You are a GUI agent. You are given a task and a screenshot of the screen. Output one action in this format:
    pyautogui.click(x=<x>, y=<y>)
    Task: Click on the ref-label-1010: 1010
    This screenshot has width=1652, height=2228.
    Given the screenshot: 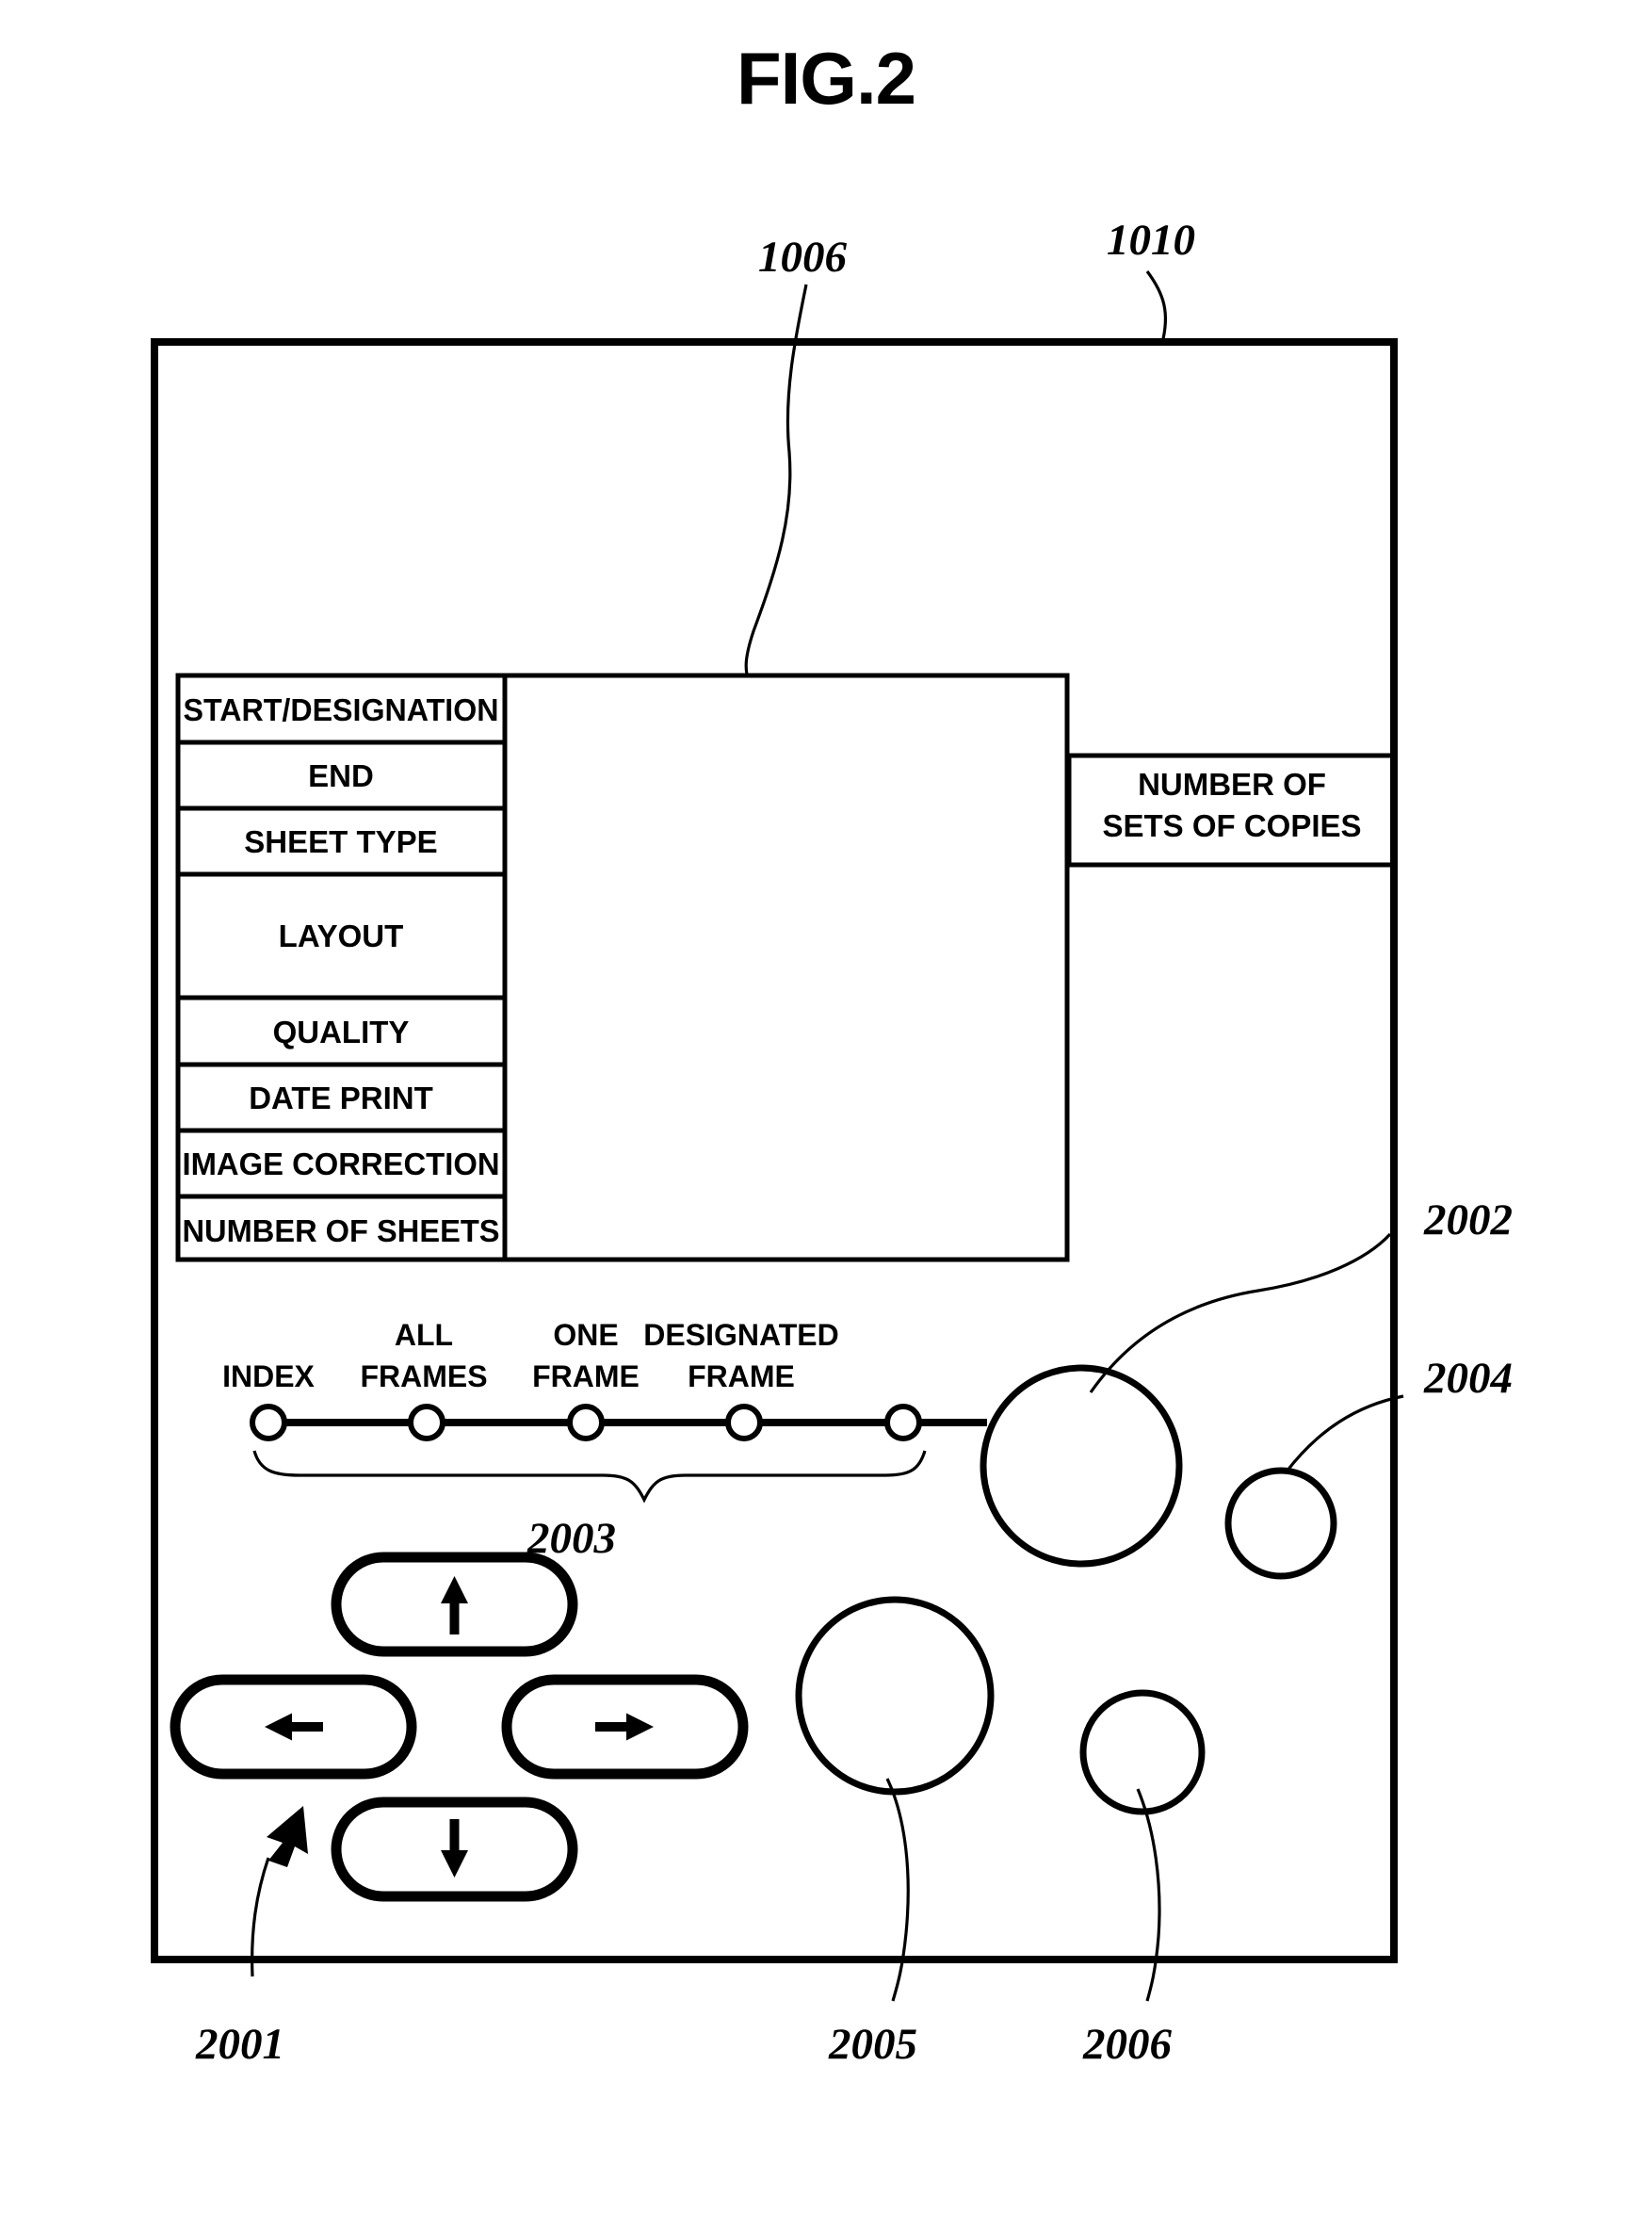 What is the action you would take?
    pyautogui.click(x=1151, y=241)
    